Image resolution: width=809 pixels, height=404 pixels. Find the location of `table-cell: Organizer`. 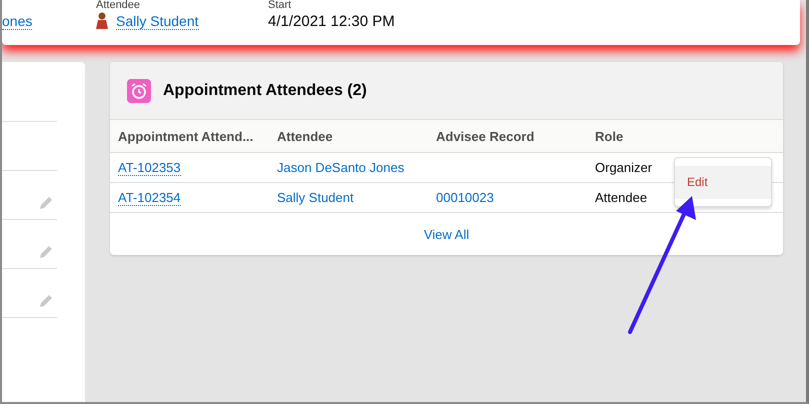

table-cell: Organizer is located at coordinates (623, 167).